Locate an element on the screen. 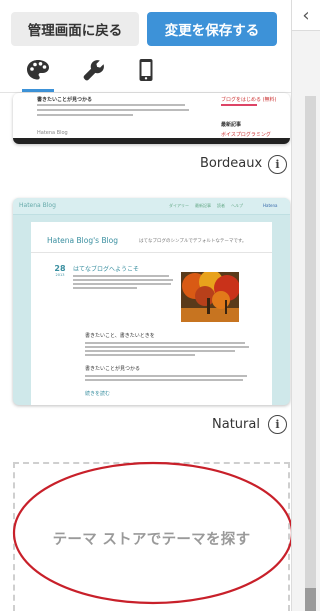 This screenshot has width=320, height=611. preview-red-line is located at coordinates (239, 105).